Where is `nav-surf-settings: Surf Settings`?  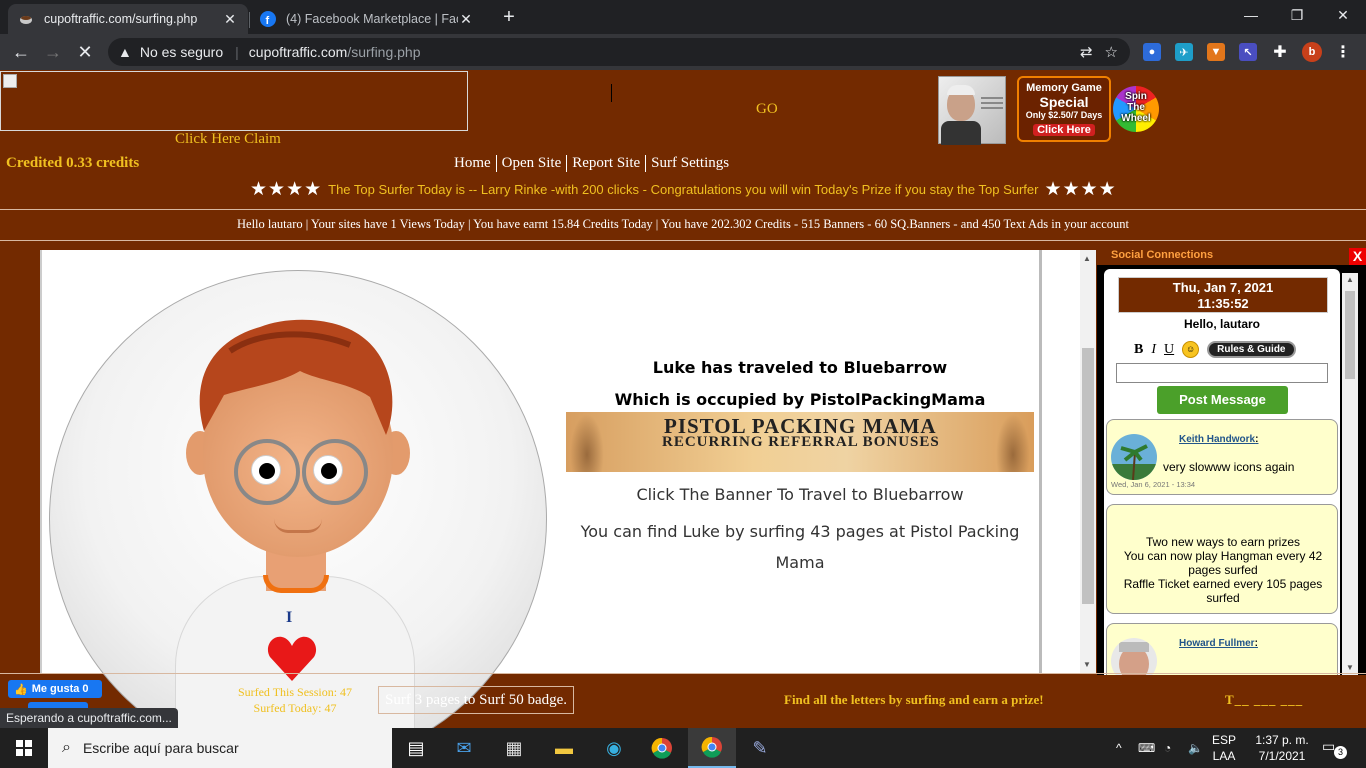
nav-surf-settings: Surf Settings is located at coordinates (692, 163).